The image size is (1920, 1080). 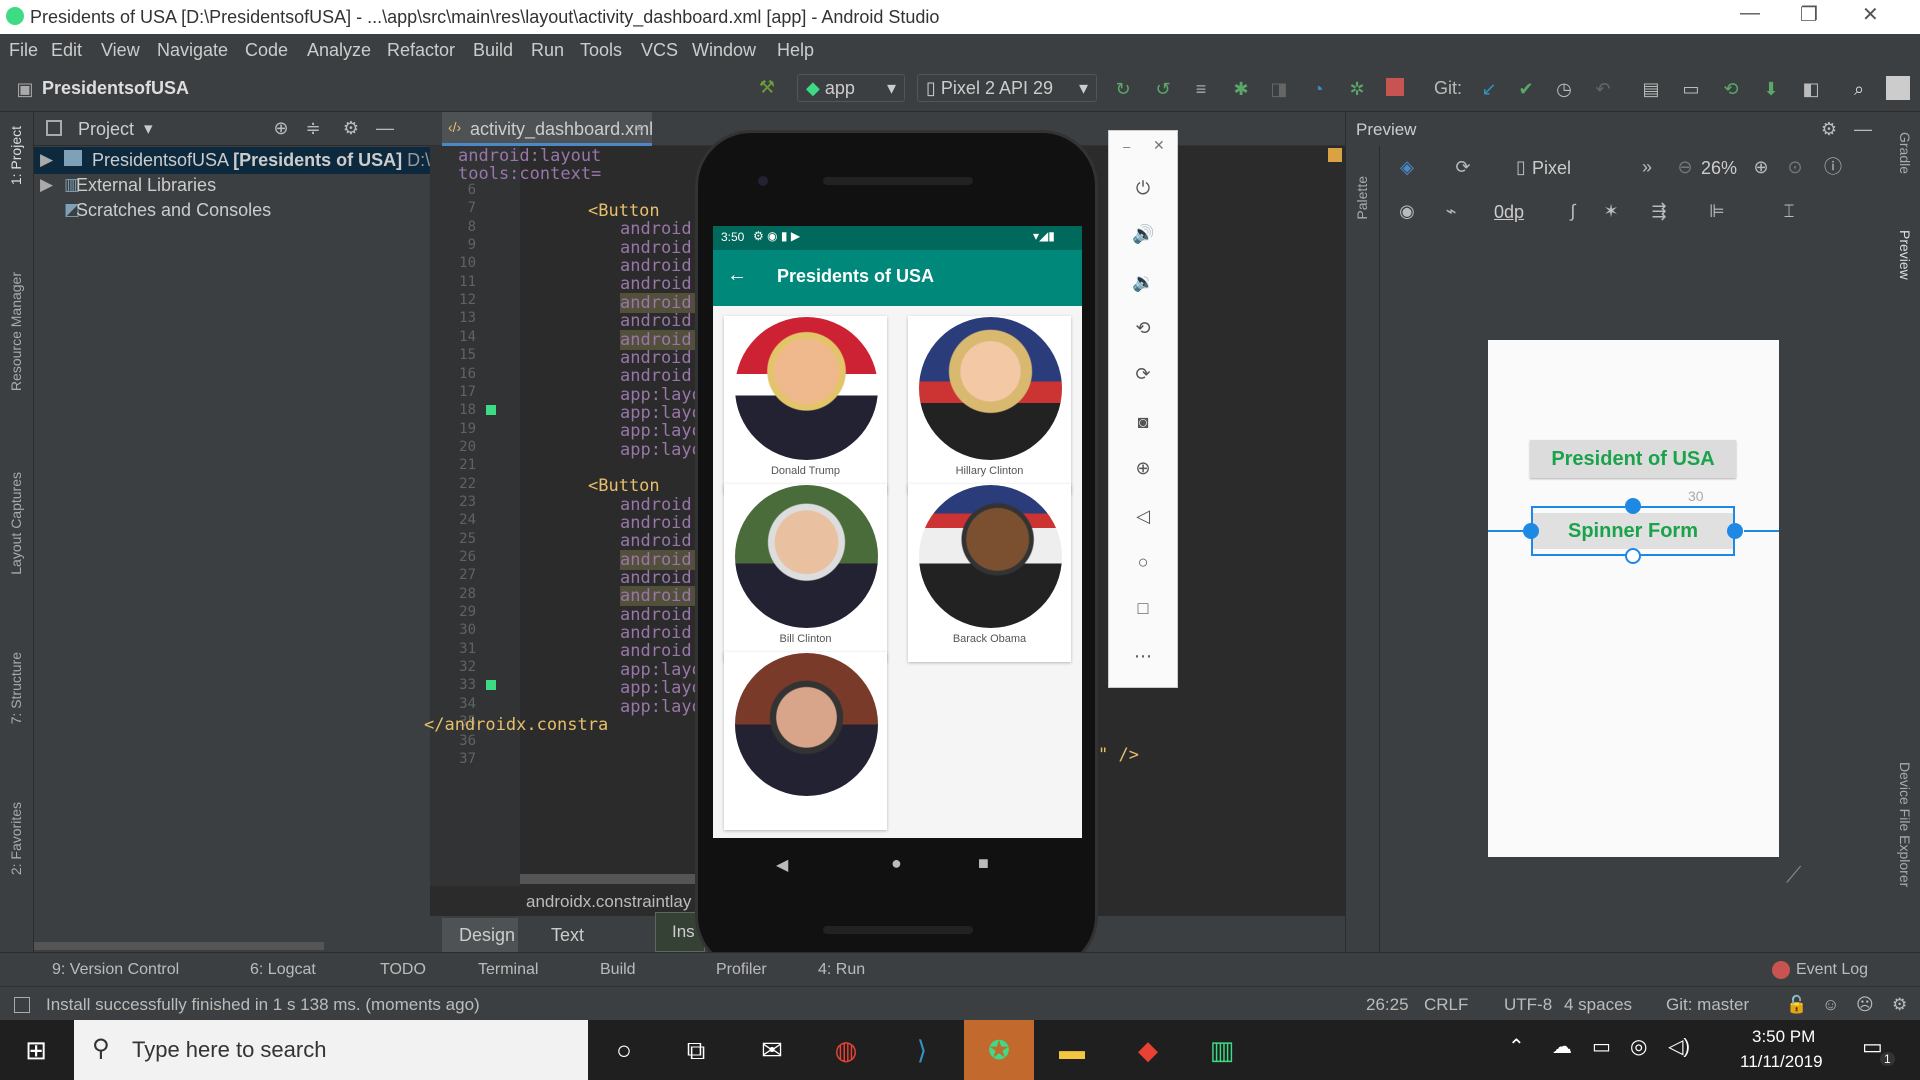 What do you see at coordinates (608, 902) in the screenshot?
I see `editor-breadcrumb: androidx.constraintlay` at bounding box center [608, 902].